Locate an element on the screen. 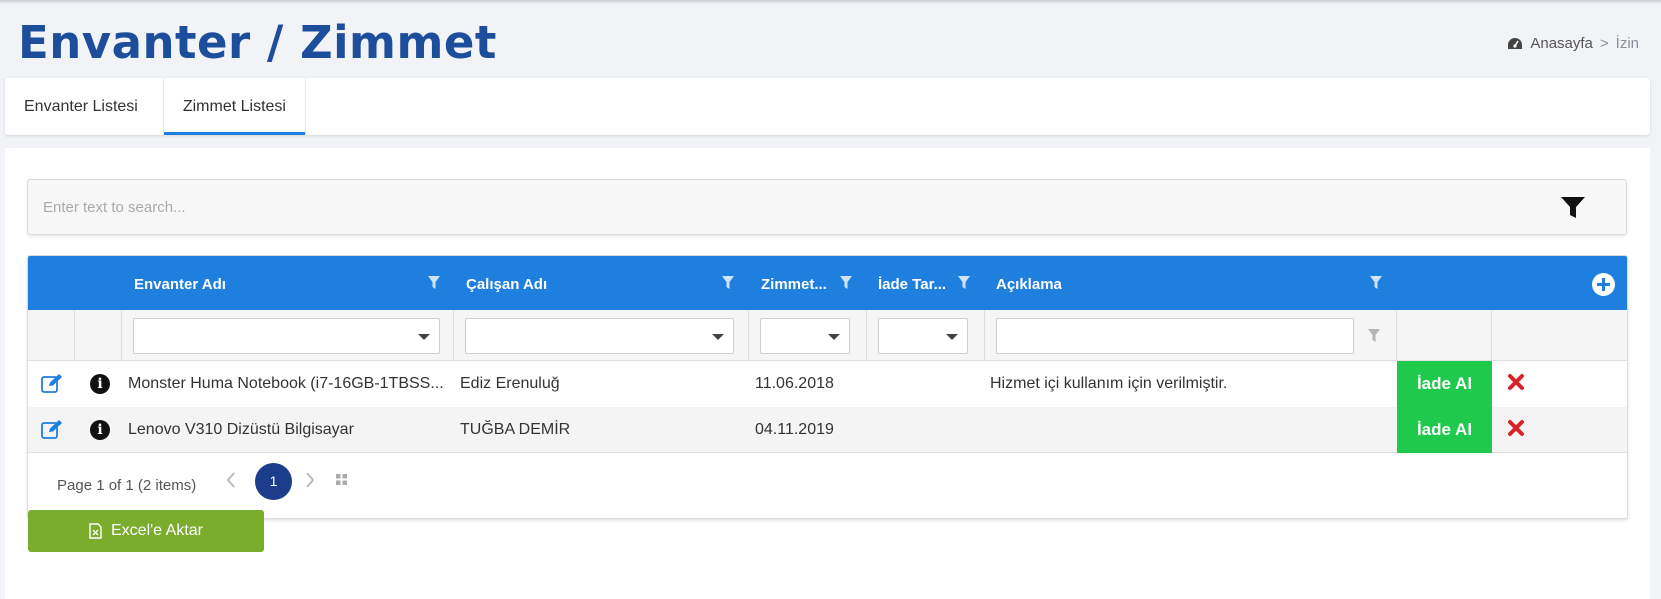  page-title: Envanter / Zimmet is located at coordinates (257, 42).